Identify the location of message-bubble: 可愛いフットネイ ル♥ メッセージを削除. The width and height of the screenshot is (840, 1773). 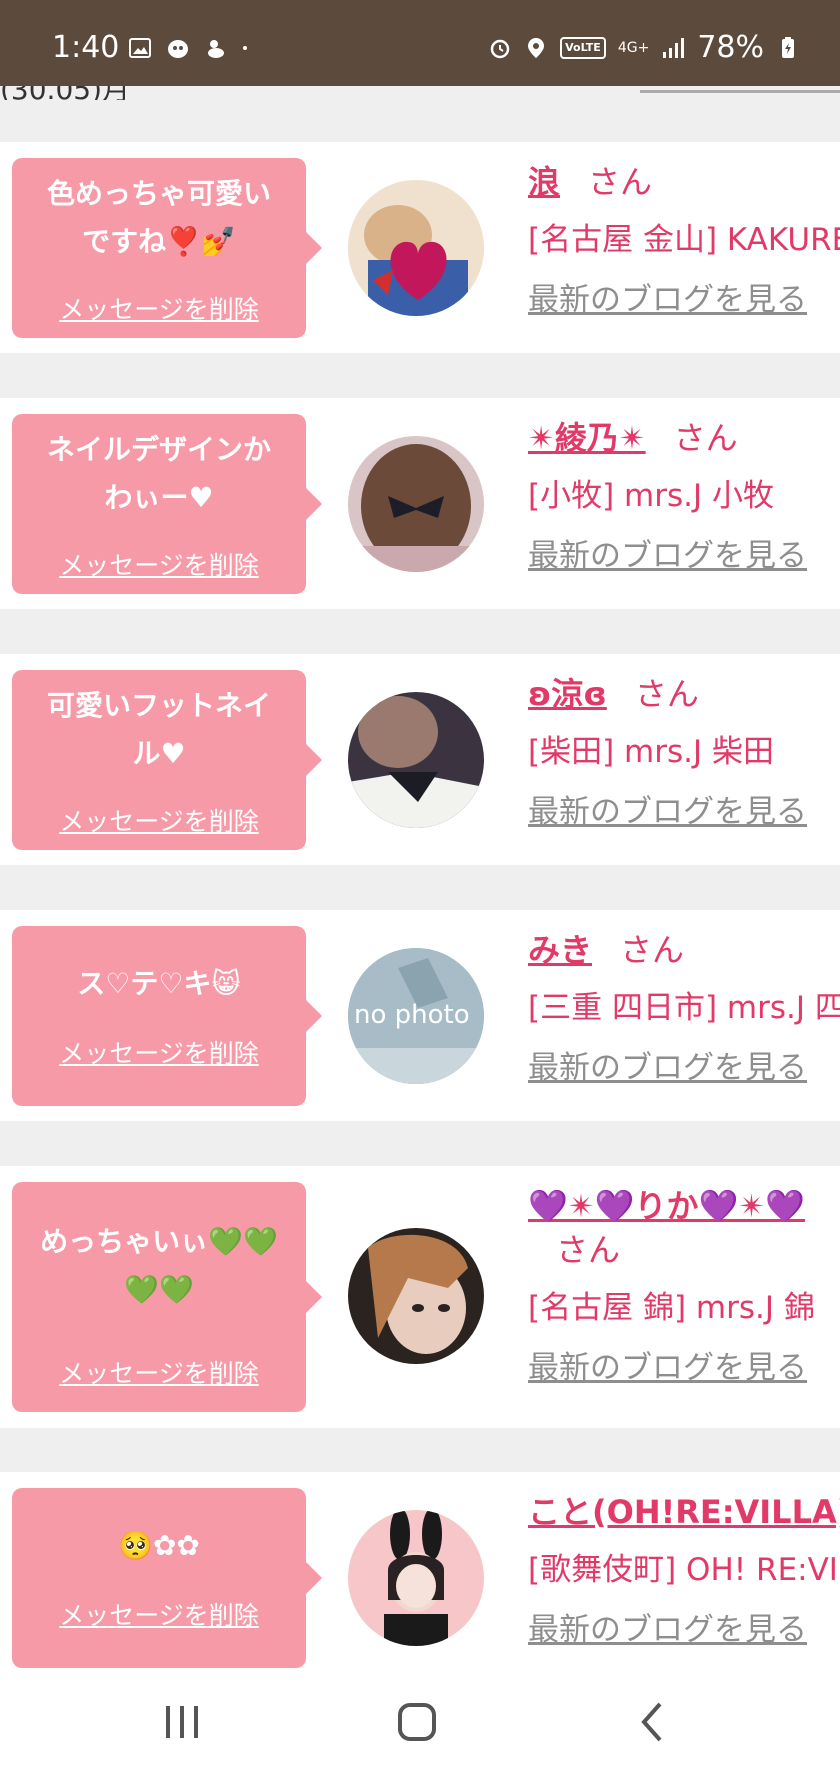
(167, 760).